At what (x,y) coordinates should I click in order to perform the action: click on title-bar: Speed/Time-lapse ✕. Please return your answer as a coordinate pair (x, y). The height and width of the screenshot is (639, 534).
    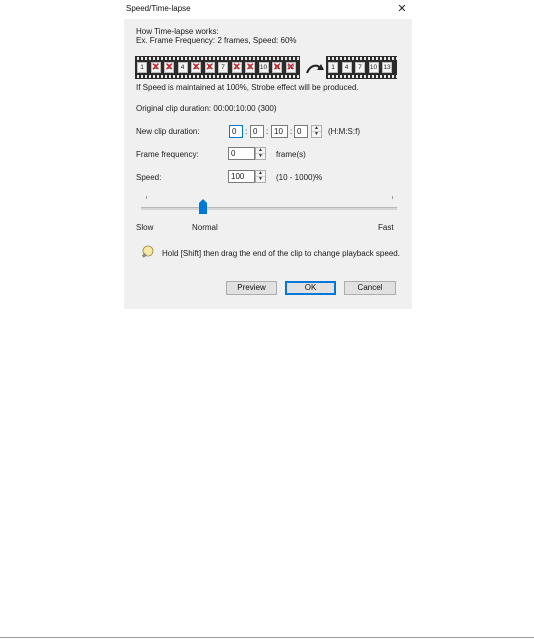
    Looking at the image, I should click on (268, 9).